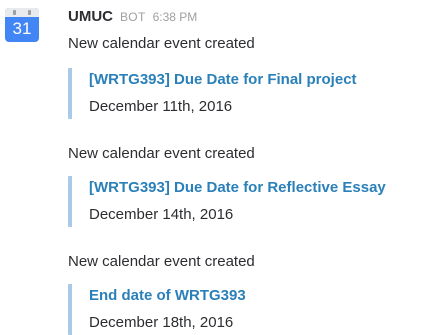 This screenshot has width=445, height=335. Describe the element at coordinates (22, 12) in the screenshot. I see `calendar-icon` at that location.